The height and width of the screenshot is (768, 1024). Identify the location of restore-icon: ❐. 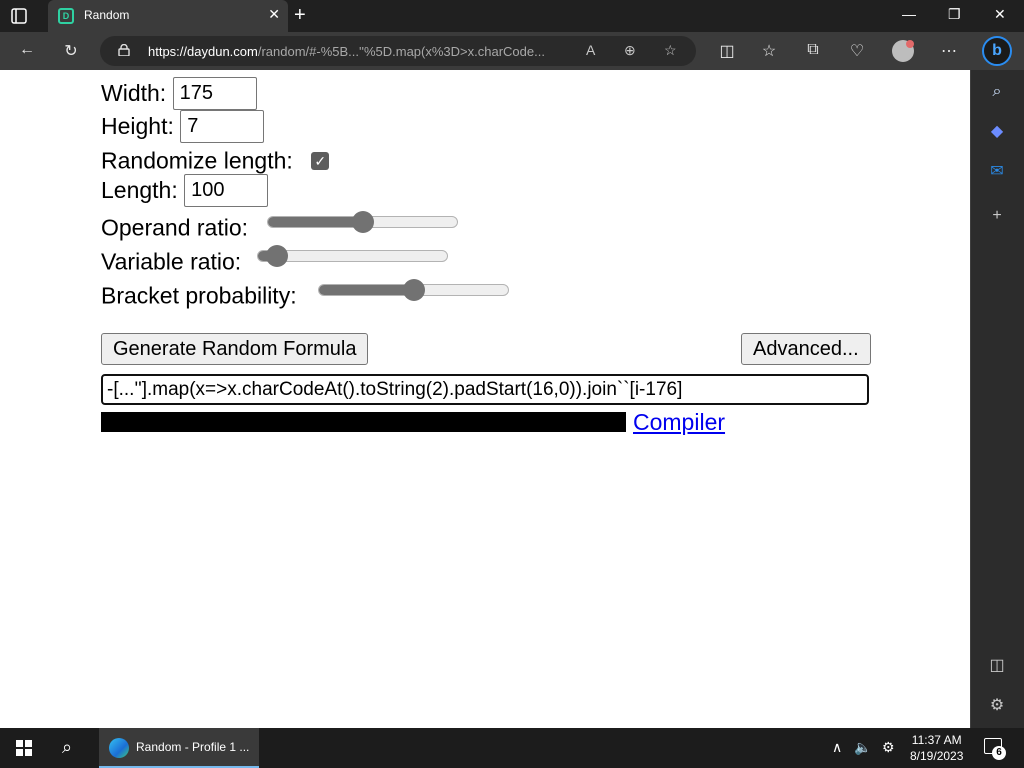
(954, 14).